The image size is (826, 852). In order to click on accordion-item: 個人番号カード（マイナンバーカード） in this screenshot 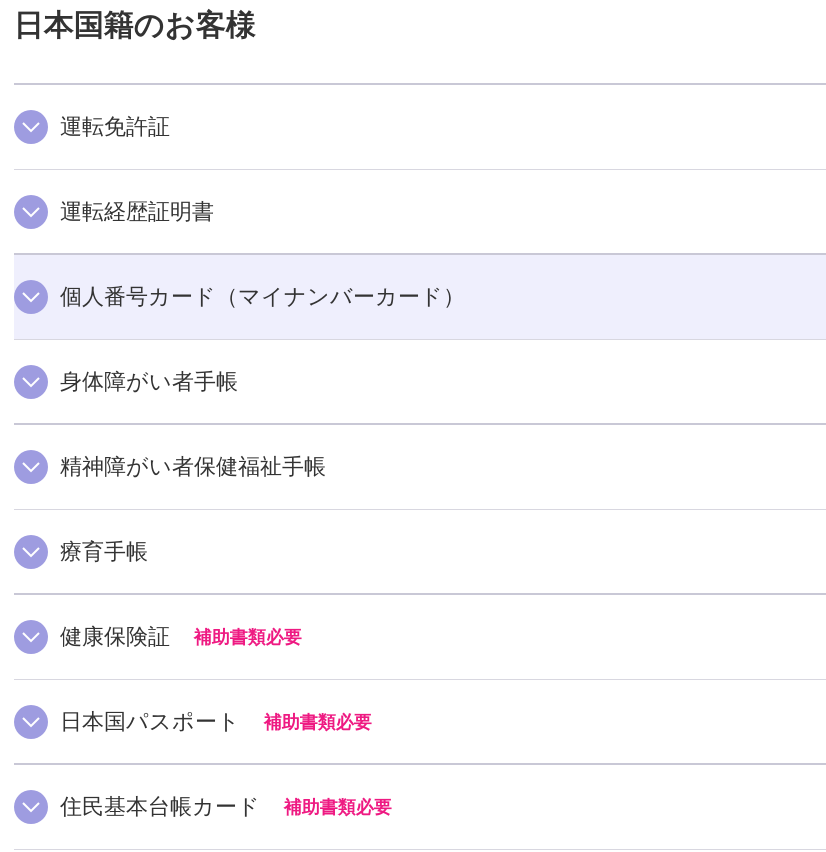, I will do `click(420, 297)`.